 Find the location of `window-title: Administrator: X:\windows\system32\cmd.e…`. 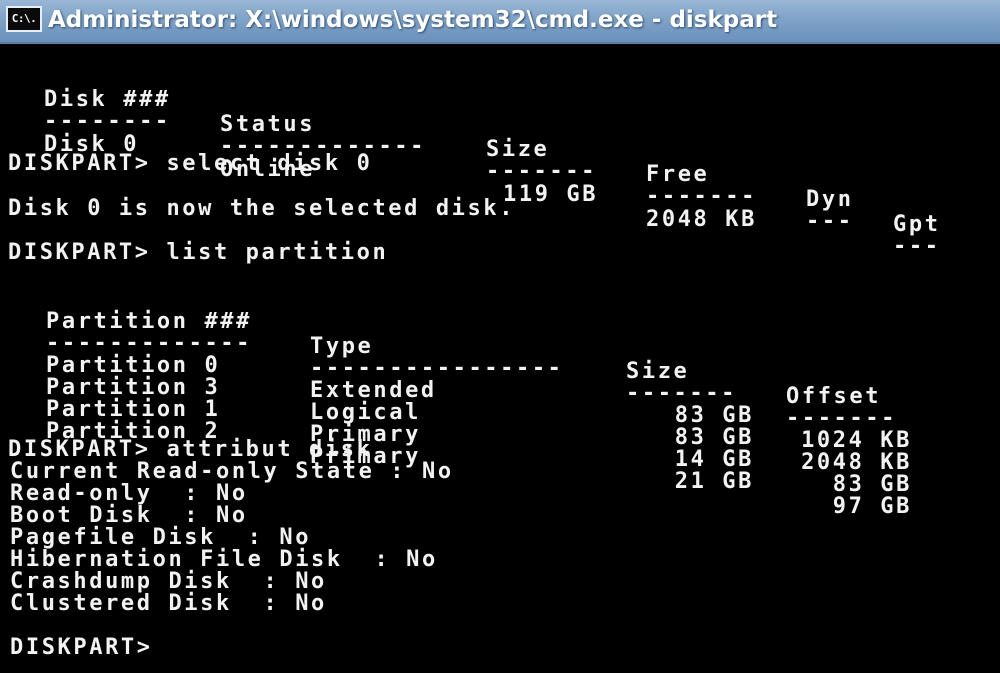

window-title: Administrator: X:\windows\system32\cmd.e… is located at coordinates (413, 20).